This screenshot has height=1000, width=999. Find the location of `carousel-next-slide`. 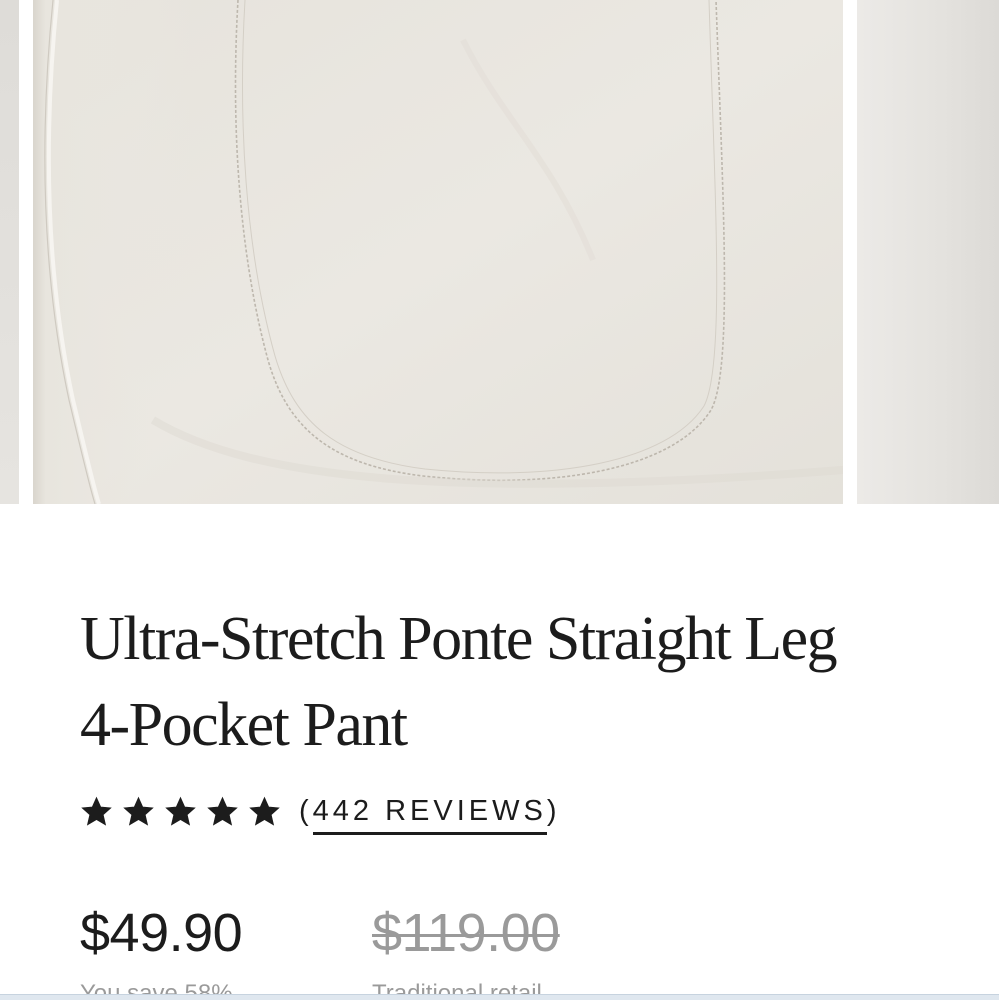

carousel-next-slide is located at coordinates (928, 252).